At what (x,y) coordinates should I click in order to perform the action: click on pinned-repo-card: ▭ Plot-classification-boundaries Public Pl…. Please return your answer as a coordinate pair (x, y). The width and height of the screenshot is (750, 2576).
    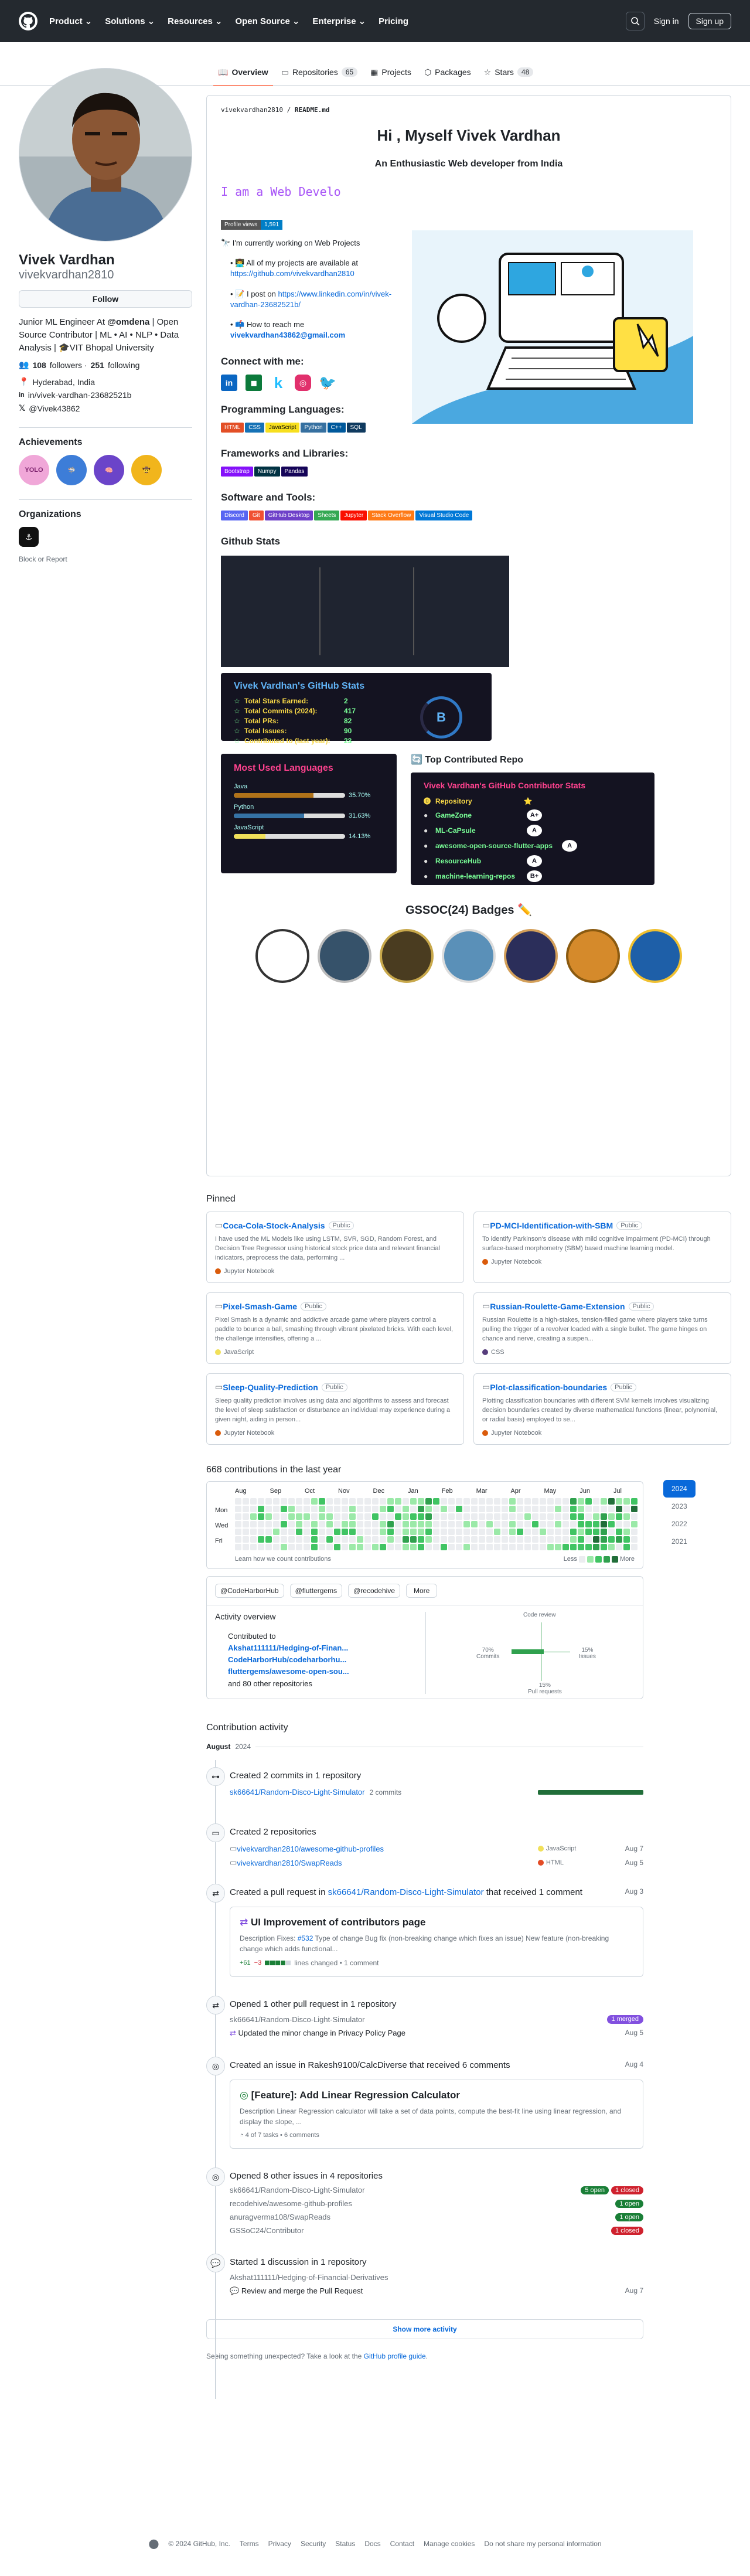
    Looking at the image, I should click on (602, 1409).